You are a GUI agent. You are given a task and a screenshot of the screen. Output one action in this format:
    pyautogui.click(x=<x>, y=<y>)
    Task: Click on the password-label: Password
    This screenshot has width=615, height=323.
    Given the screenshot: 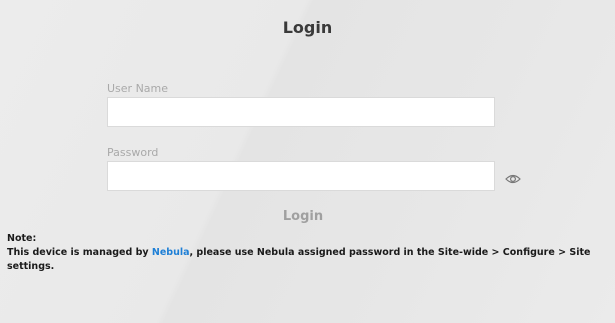 What is the action you would take?
    pyautogui.click(x=133, y=152)
    